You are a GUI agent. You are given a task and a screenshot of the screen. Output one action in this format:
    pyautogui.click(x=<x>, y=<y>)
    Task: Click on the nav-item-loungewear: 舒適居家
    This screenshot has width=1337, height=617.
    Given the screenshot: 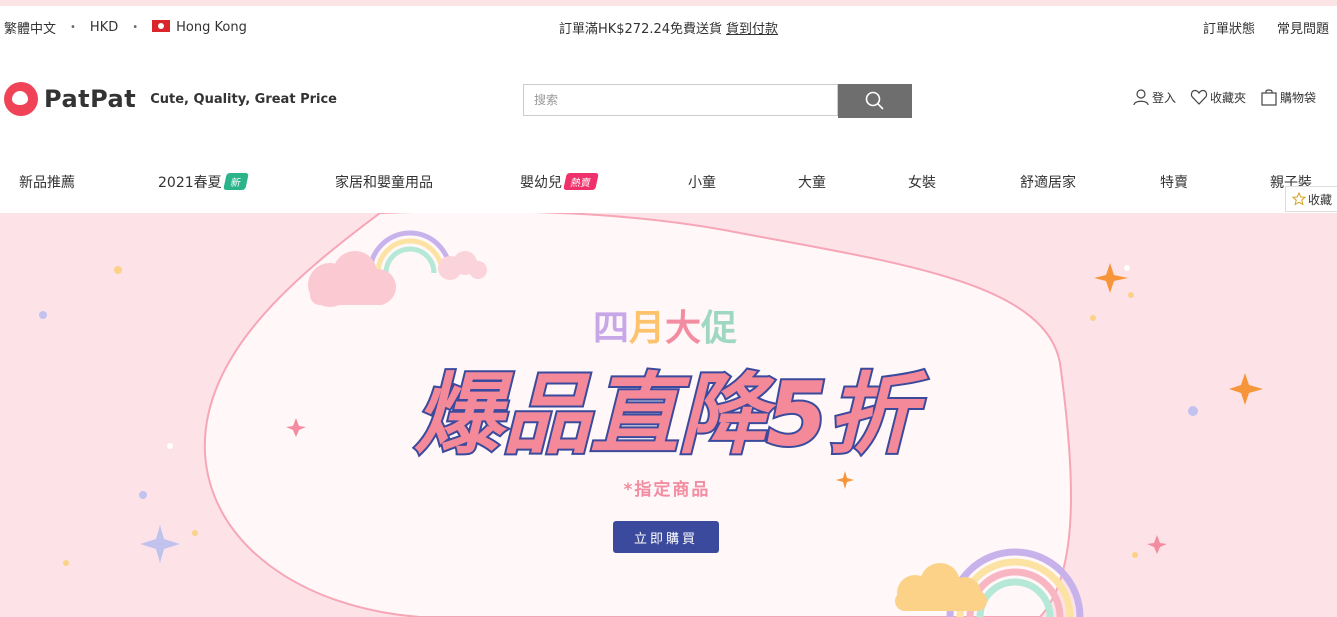 What is the action you would take?
    pyautogui.click(x=1048, y=182)
    